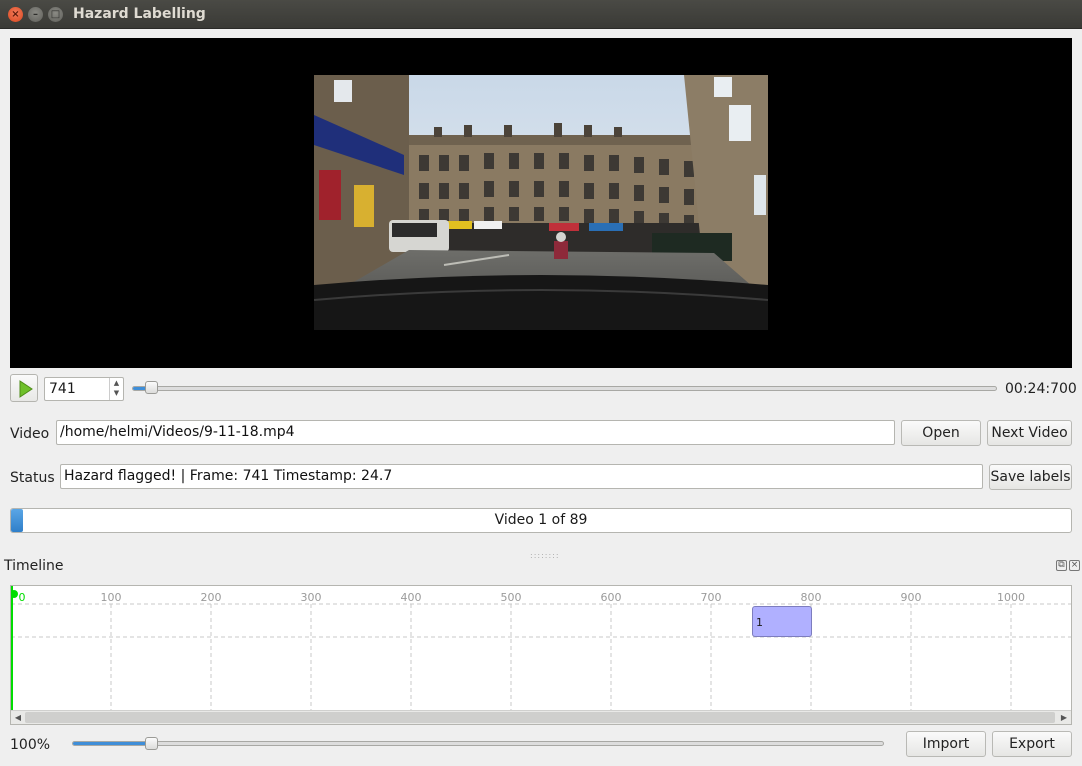 The image size is (1082, 766). What do you see at coordinates (311, 597) in the screenshot?
I see `timeline-tick-label: 300` at bounding box center [311, 597].